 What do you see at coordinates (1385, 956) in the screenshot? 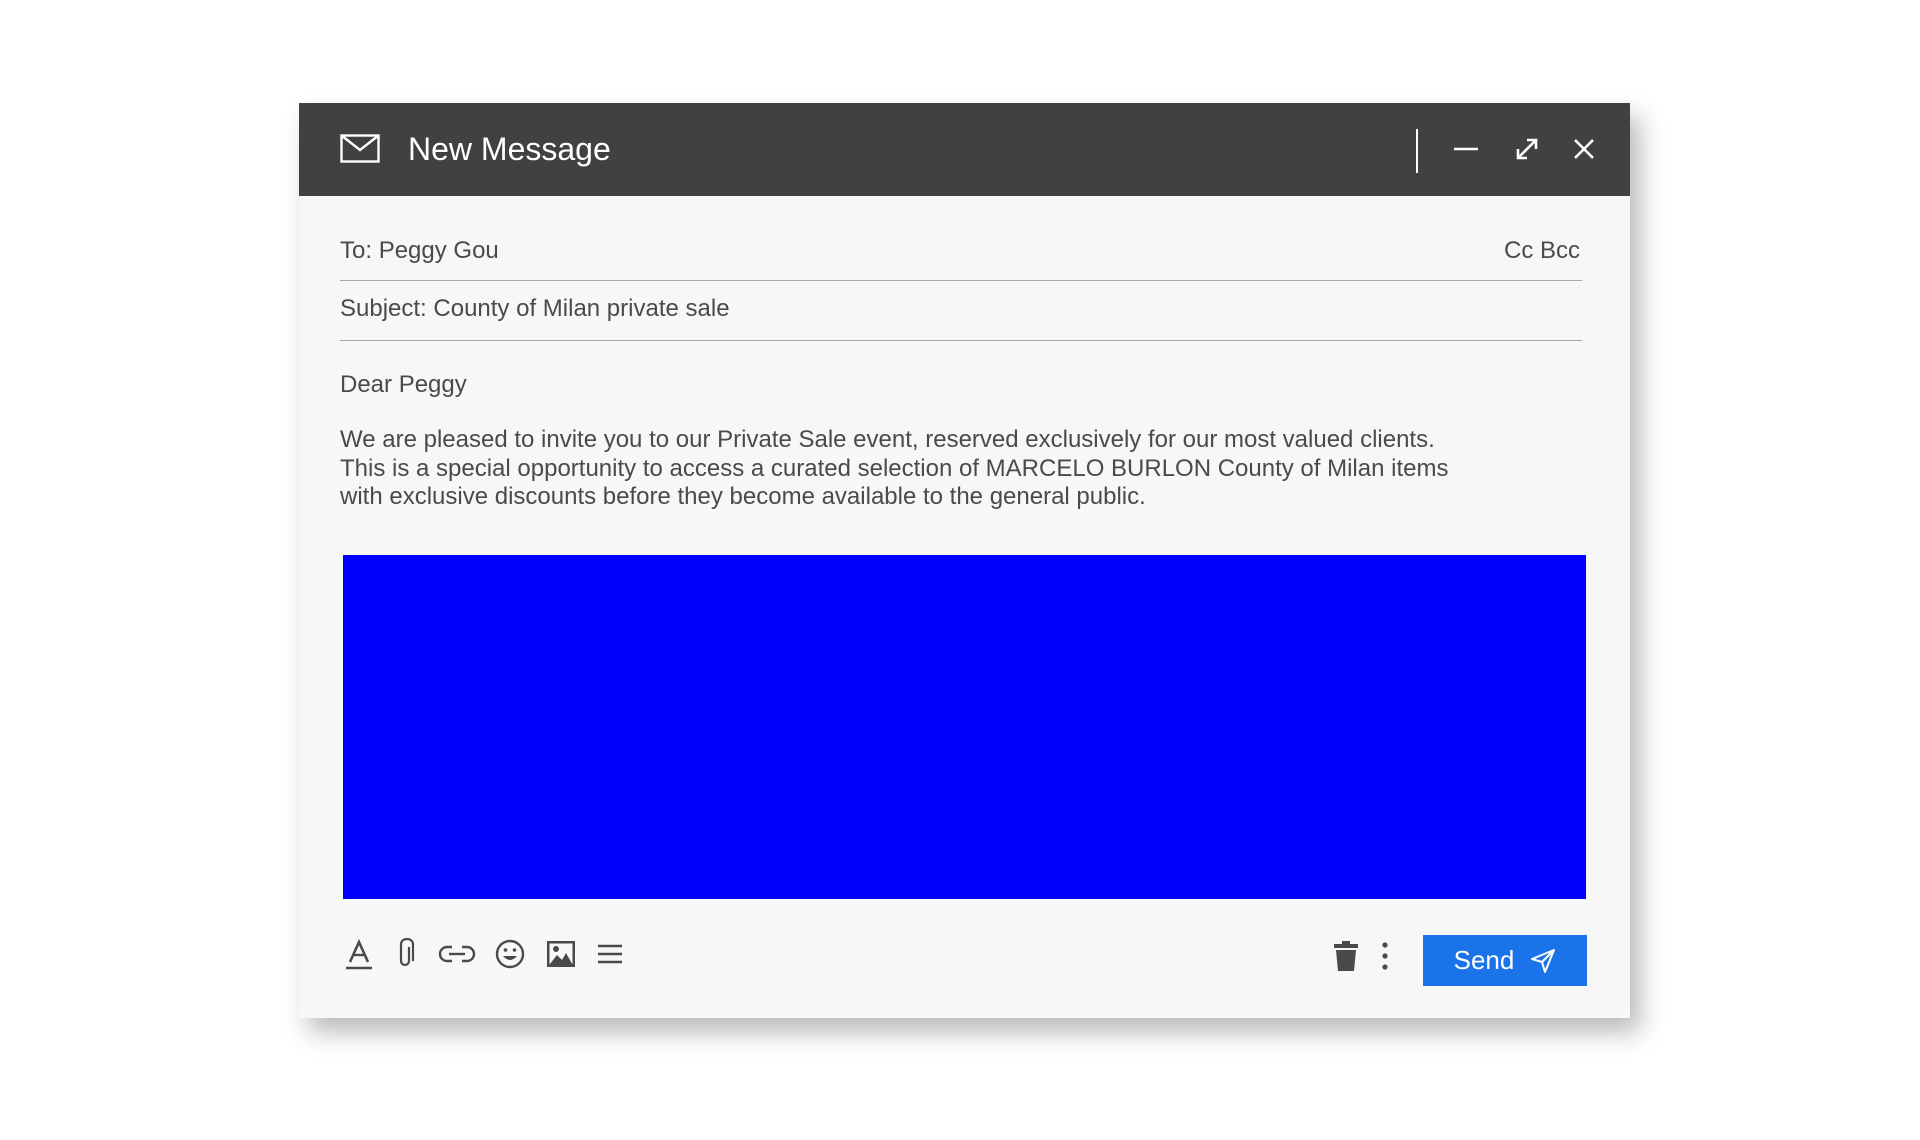
I see `more-options-icon` at bounding box center [1385, 956].